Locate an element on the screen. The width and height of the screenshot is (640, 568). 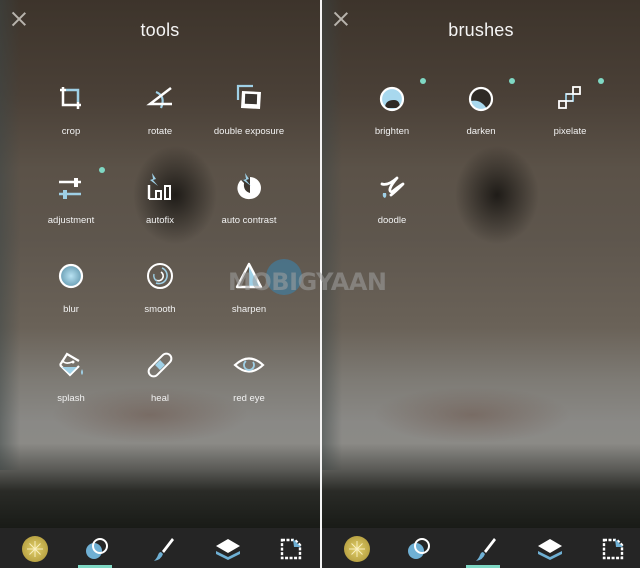
brush-pixelate: pixelate is located at coordinates (570, 120).